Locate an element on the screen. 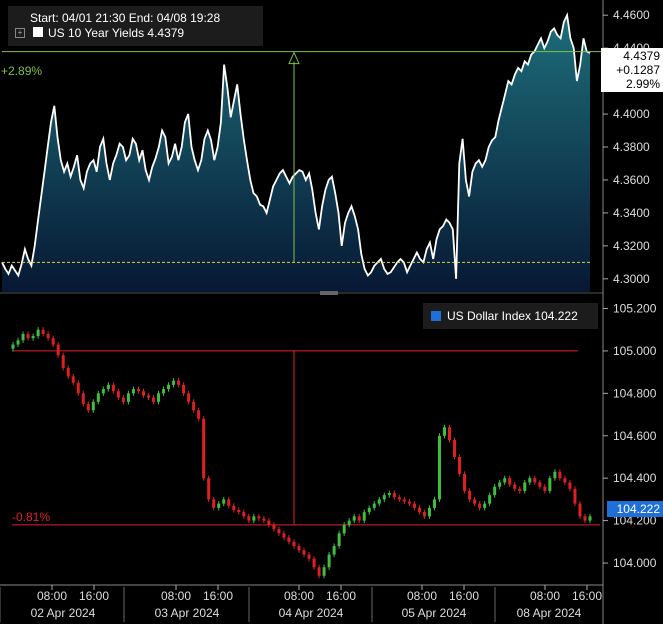 The height and width of the screenshot is (624, 663). dxy-last-tag: 104.222 is located at coordinates (635, 509).